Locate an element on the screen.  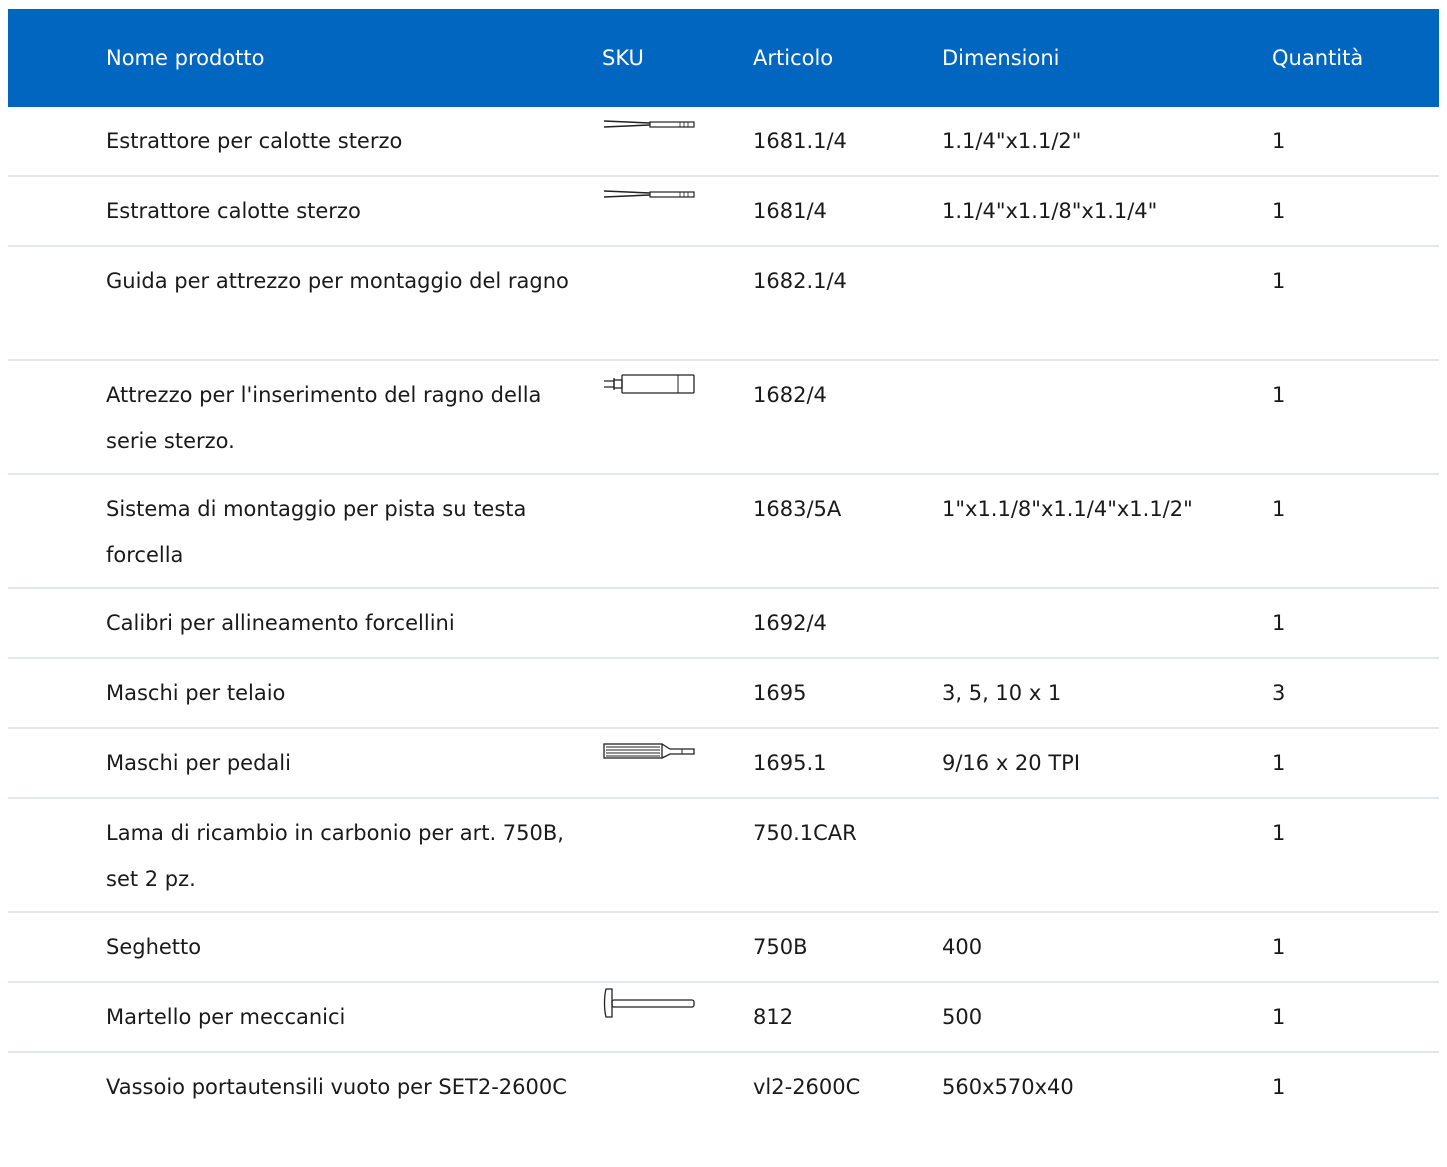
hammer-icon is located at coordinates (652, 1003).